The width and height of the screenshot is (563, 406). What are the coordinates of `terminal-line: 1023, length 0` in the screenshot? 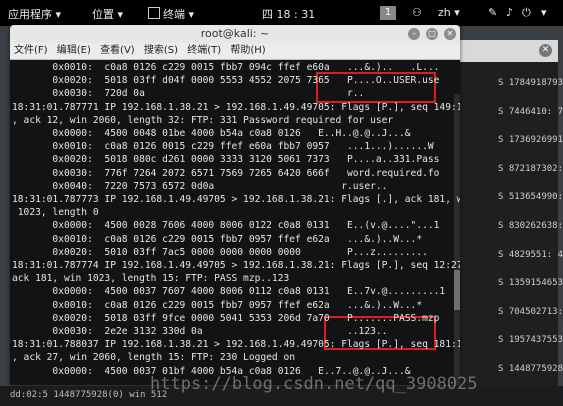 It's located at (55, 213).